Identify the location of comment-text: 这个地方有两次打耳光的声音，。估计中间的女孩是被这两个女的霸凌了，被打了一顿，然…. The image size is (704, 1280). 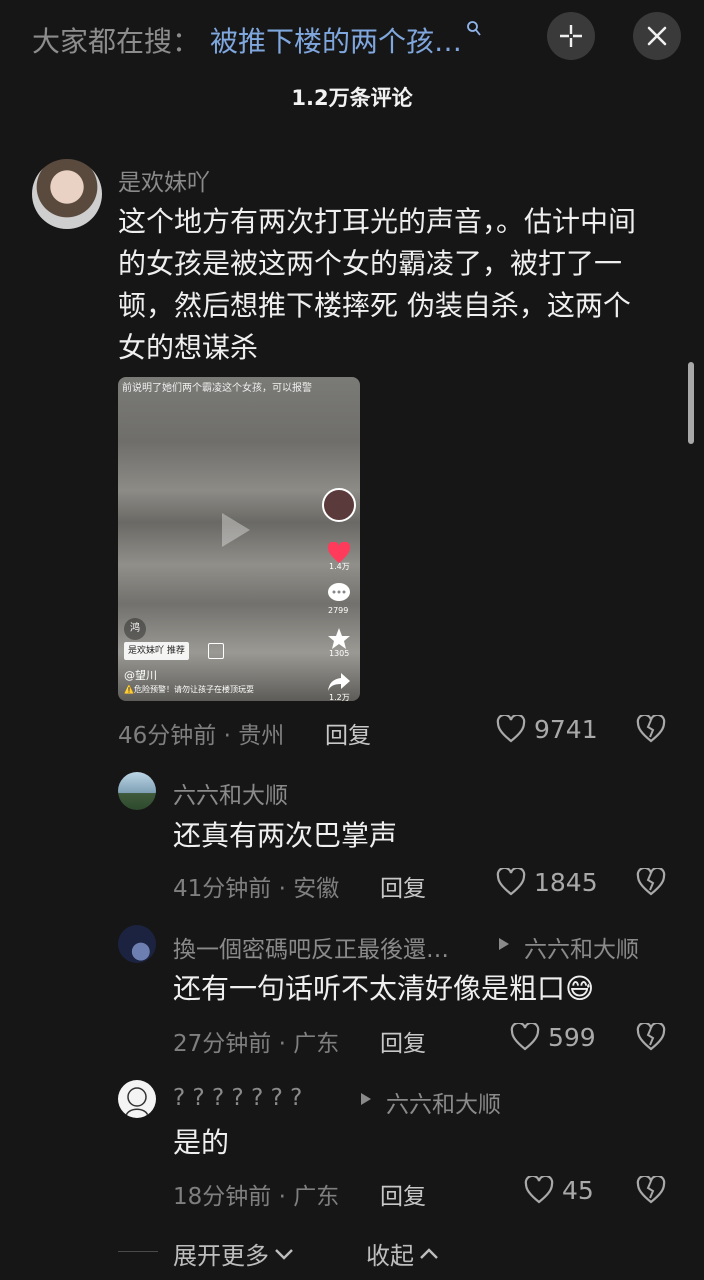
(377, 284).